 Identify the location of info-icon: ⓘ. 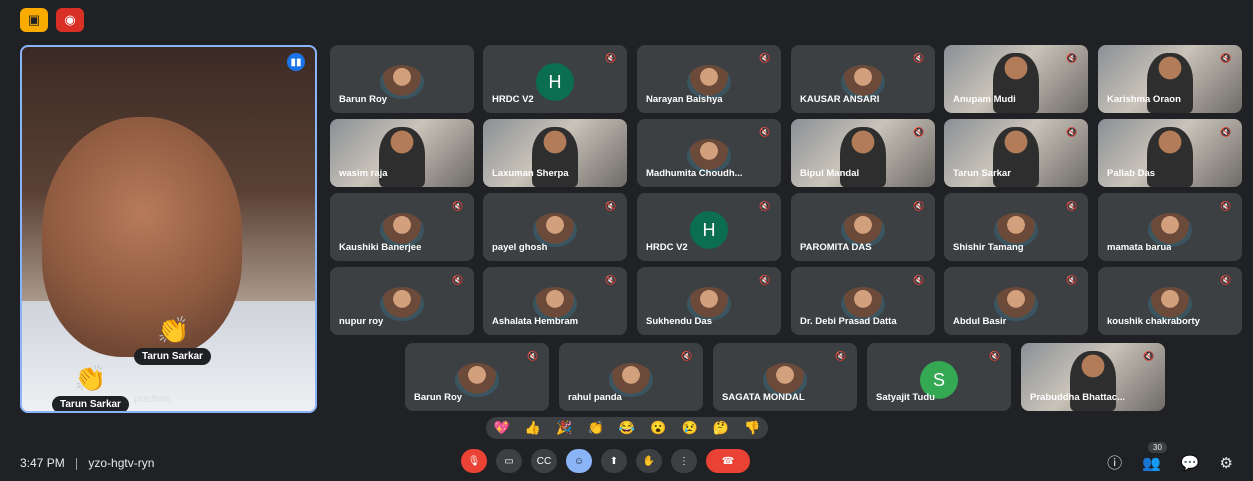
(1114, 462).